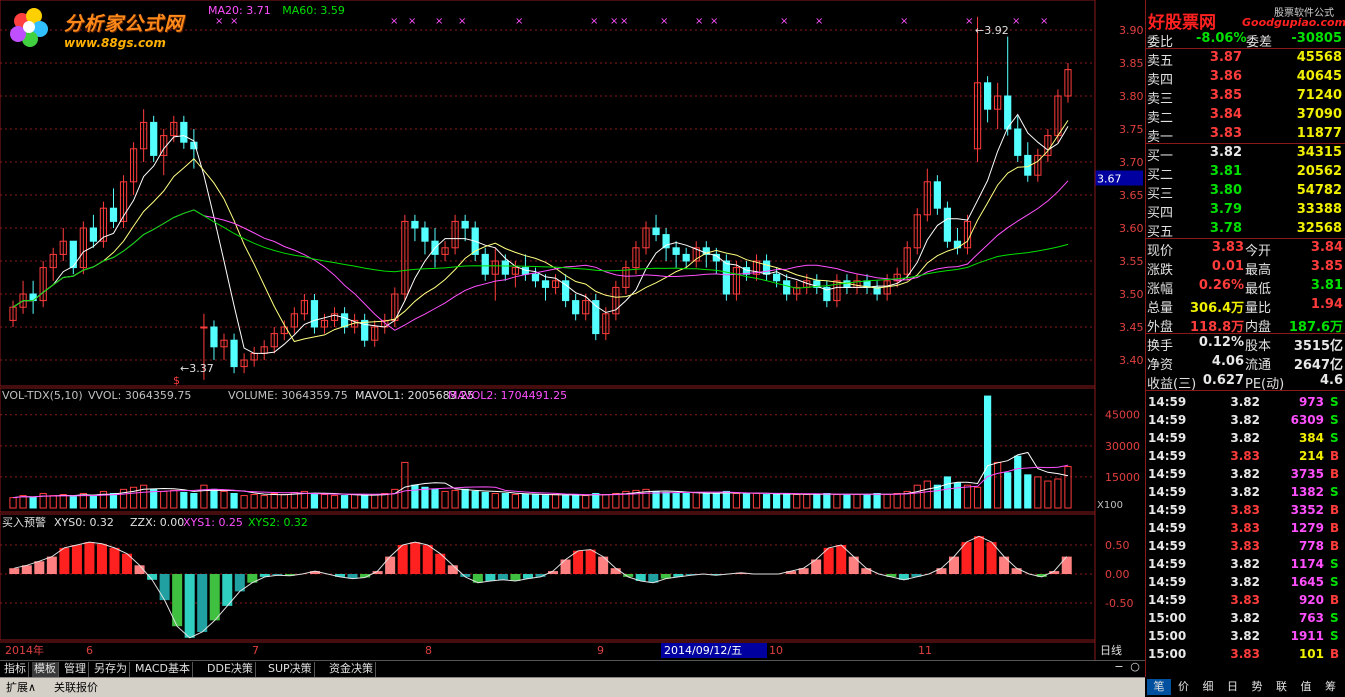 The width and height of the screenshot is (1345, 697). Describe the element at coordinates (1159, 687) in the screenshot. I see `right-tab-0: 笔` at that location.